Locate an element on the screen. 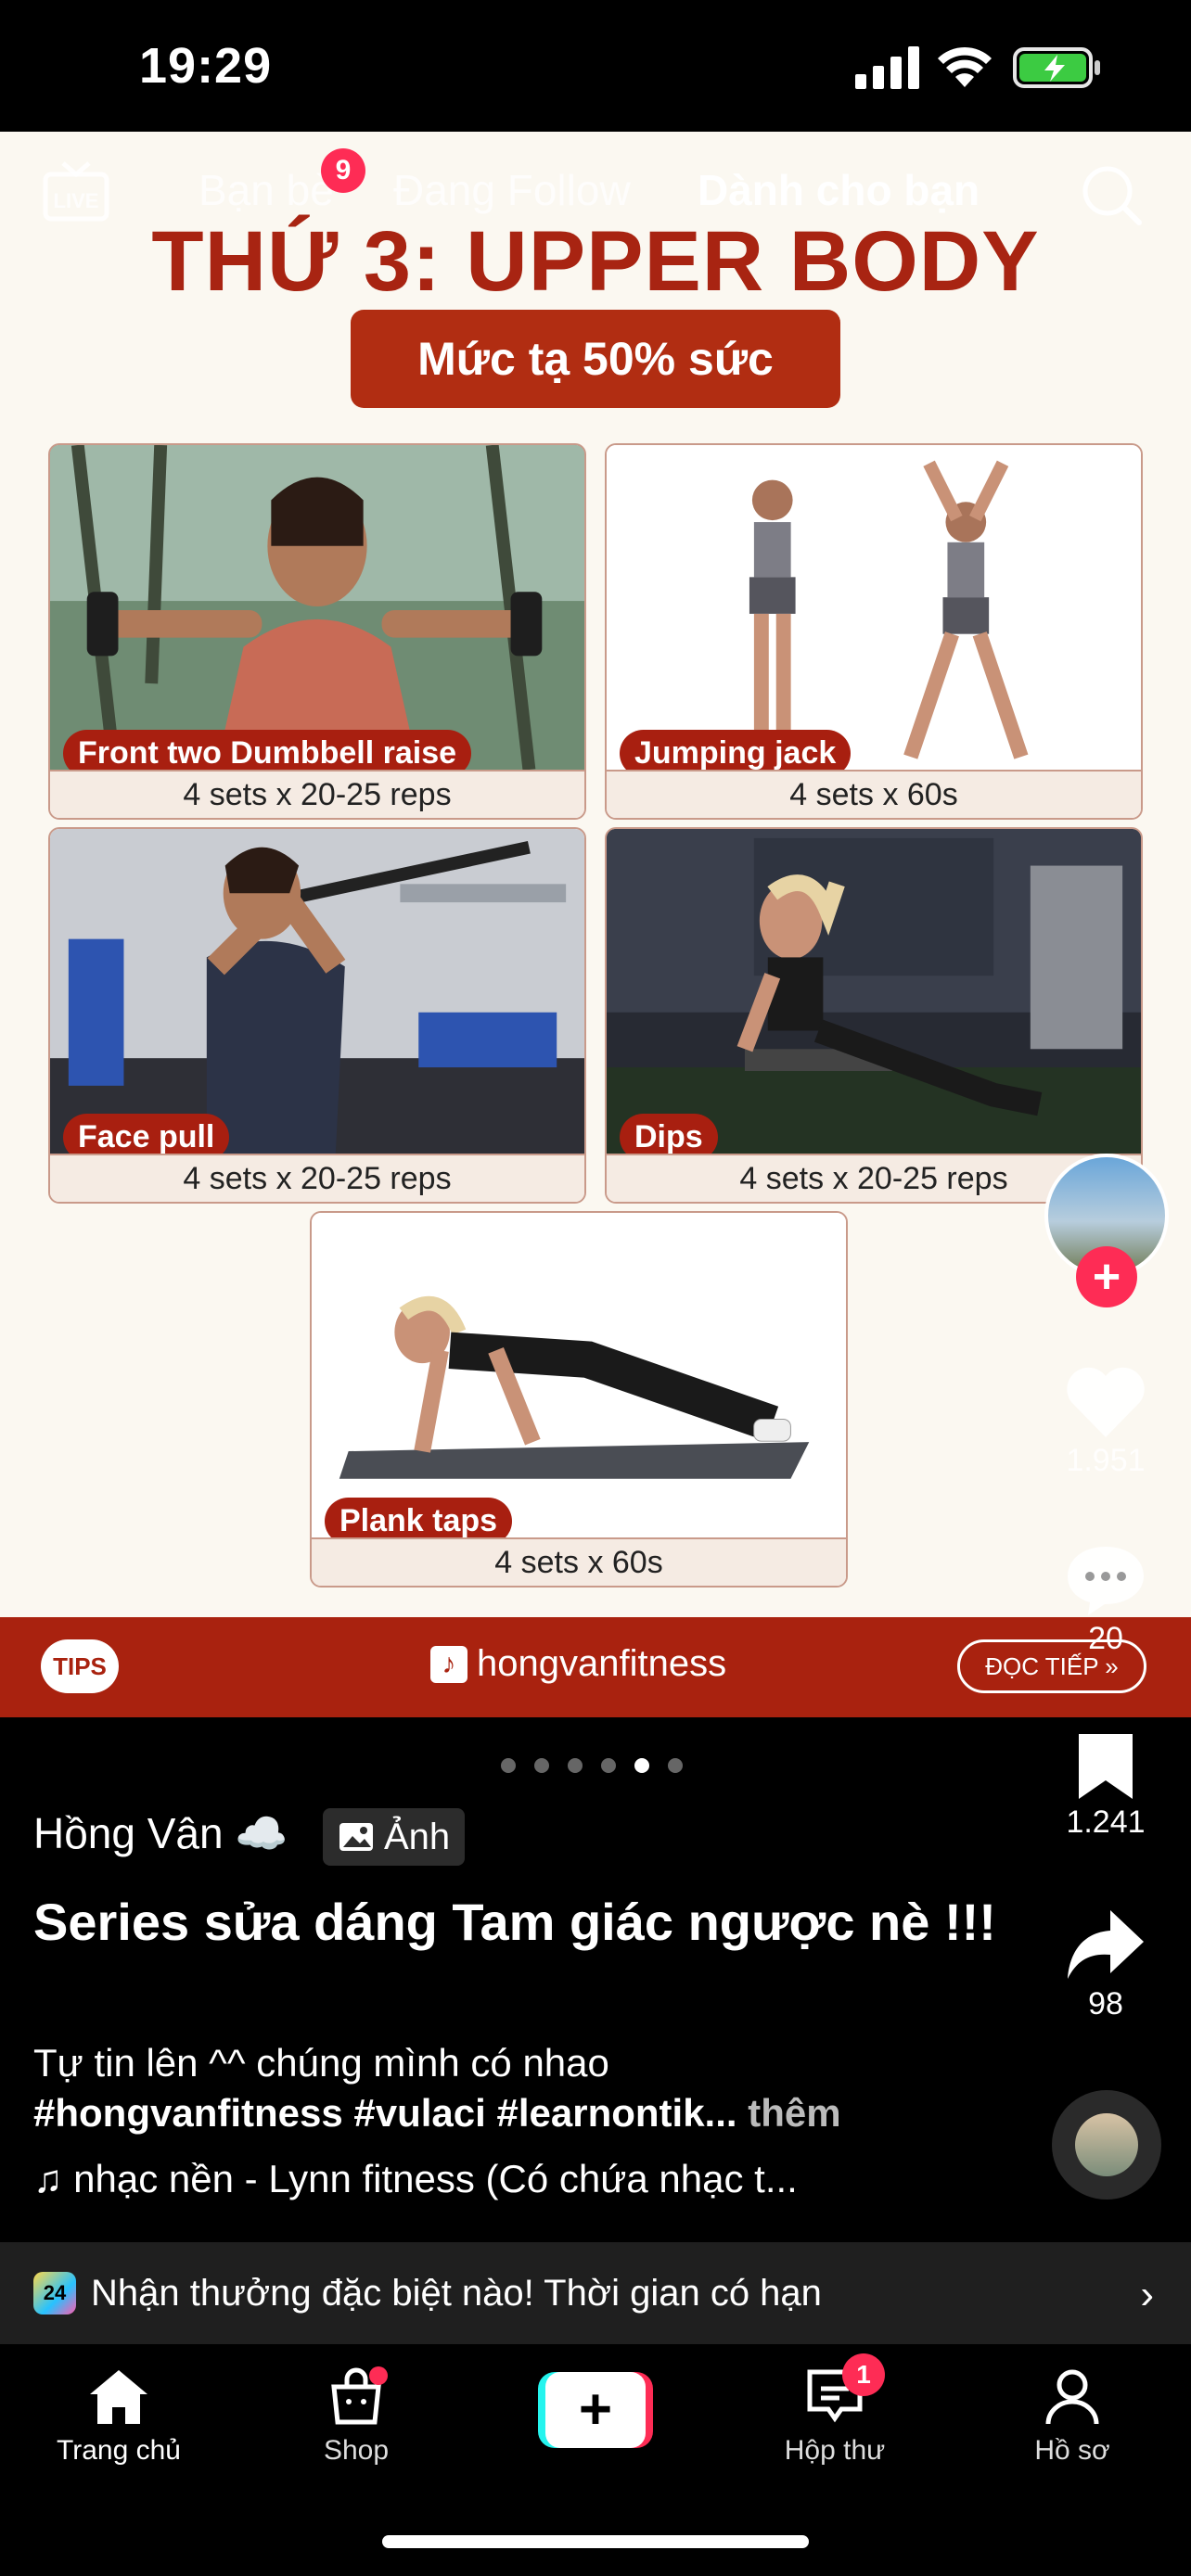  post-footer-bar: TIPS ♪ hongvanfitness ĐỌC TIẾP » is located at coordinates (595, 1667).